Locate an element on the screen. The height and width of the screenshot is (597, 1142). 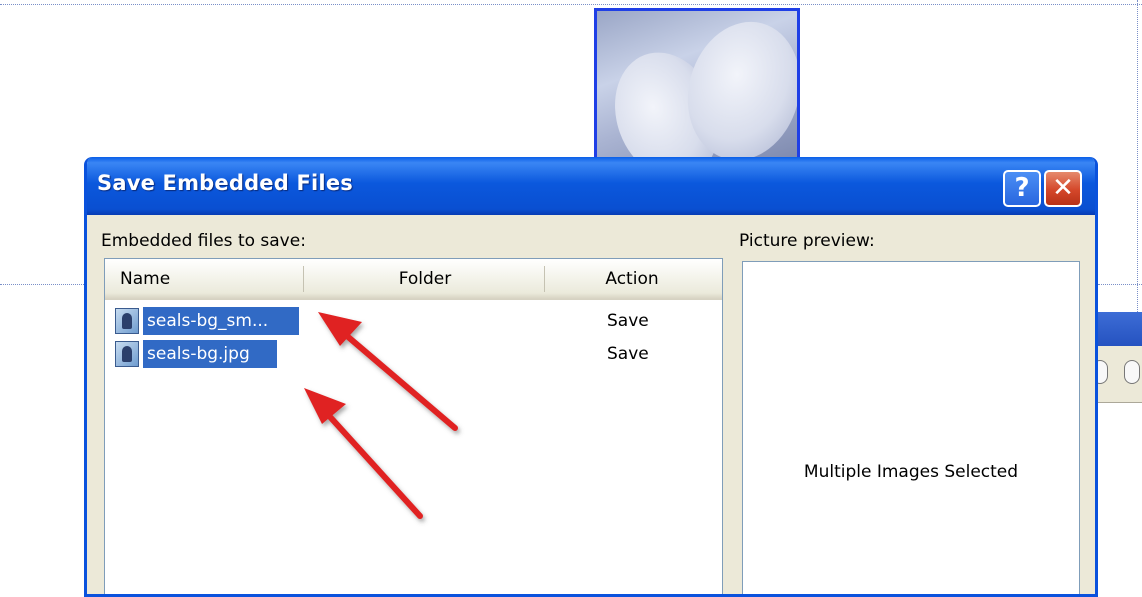
table-row: seals-bg.jpg Save is located at coordinates (415, 354).